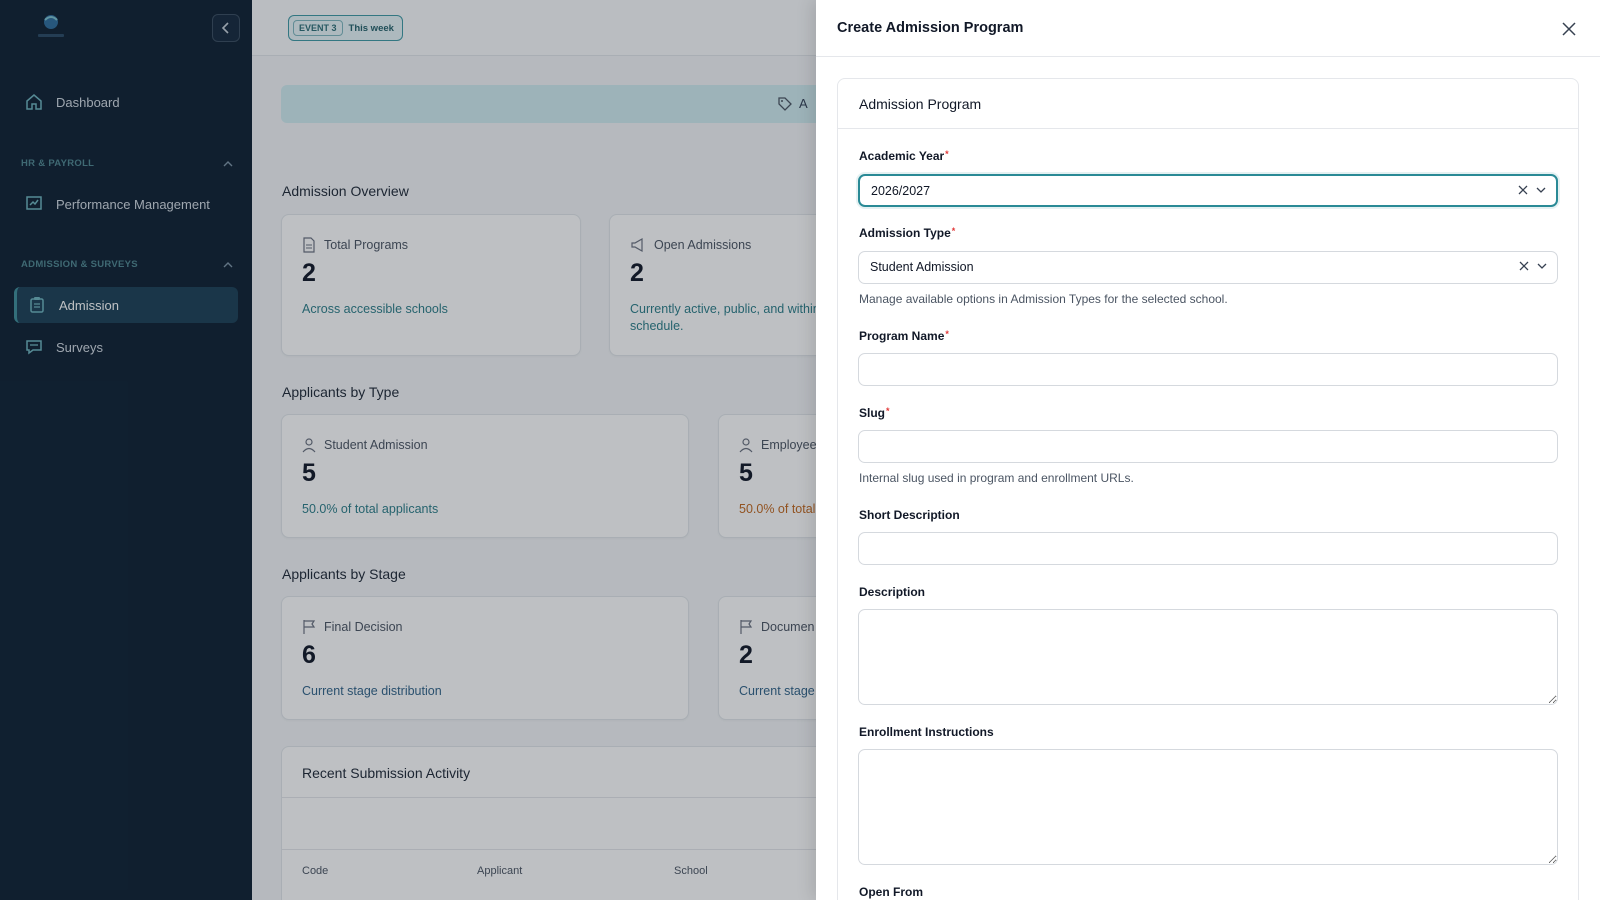 The height and width of the screenshot is (900, 1600). What do you see at coordinates (909, 515) in the screenshot?
I see `short-description-label: Short Description` at bounding box center [909, 515].